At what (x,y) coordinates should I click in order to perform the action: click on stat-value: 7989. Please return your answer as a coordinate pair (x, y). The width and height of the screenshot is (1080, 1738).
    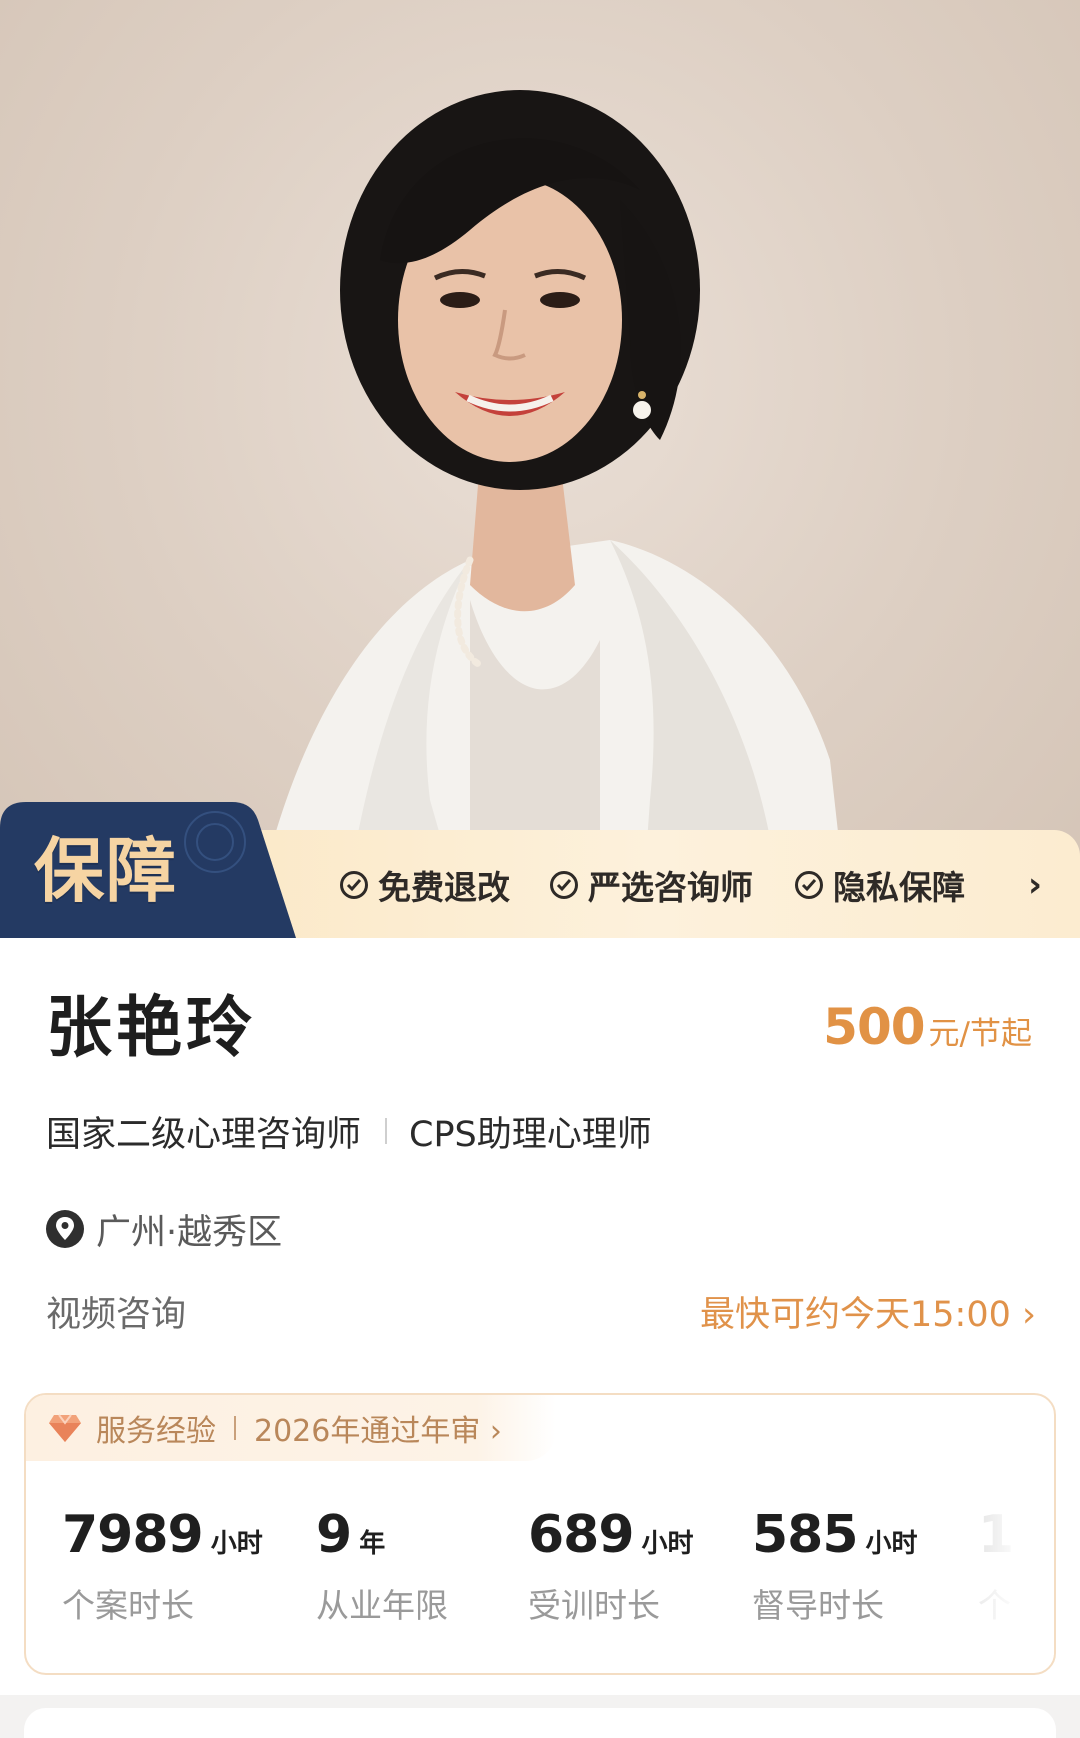
    Looking at the image, I should click on (133, 1535).